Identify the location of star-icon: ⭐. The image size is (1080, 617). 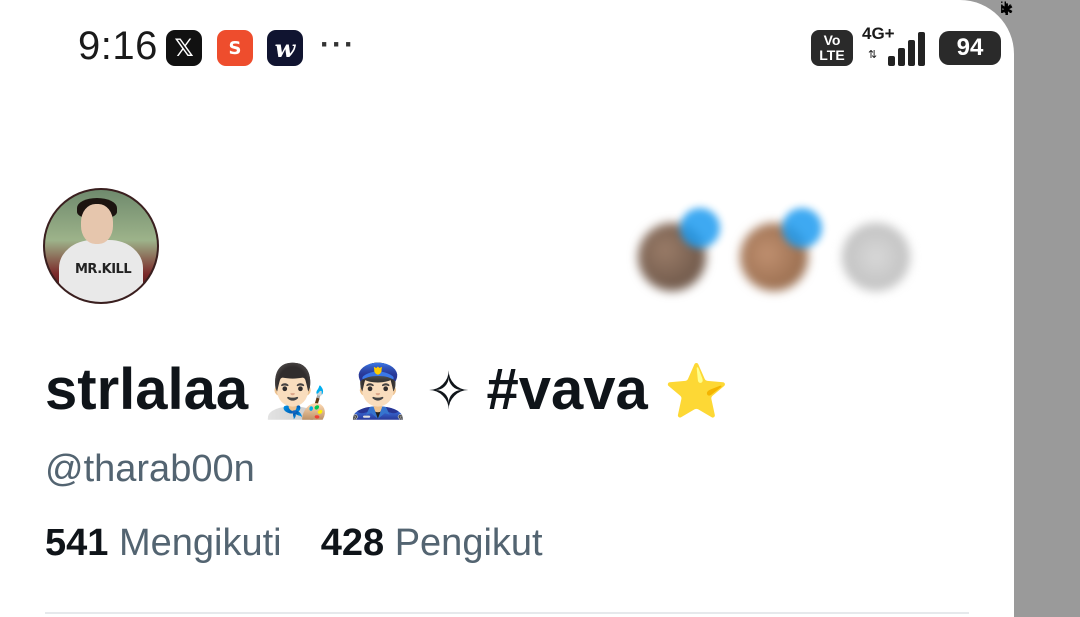
(696, 392).